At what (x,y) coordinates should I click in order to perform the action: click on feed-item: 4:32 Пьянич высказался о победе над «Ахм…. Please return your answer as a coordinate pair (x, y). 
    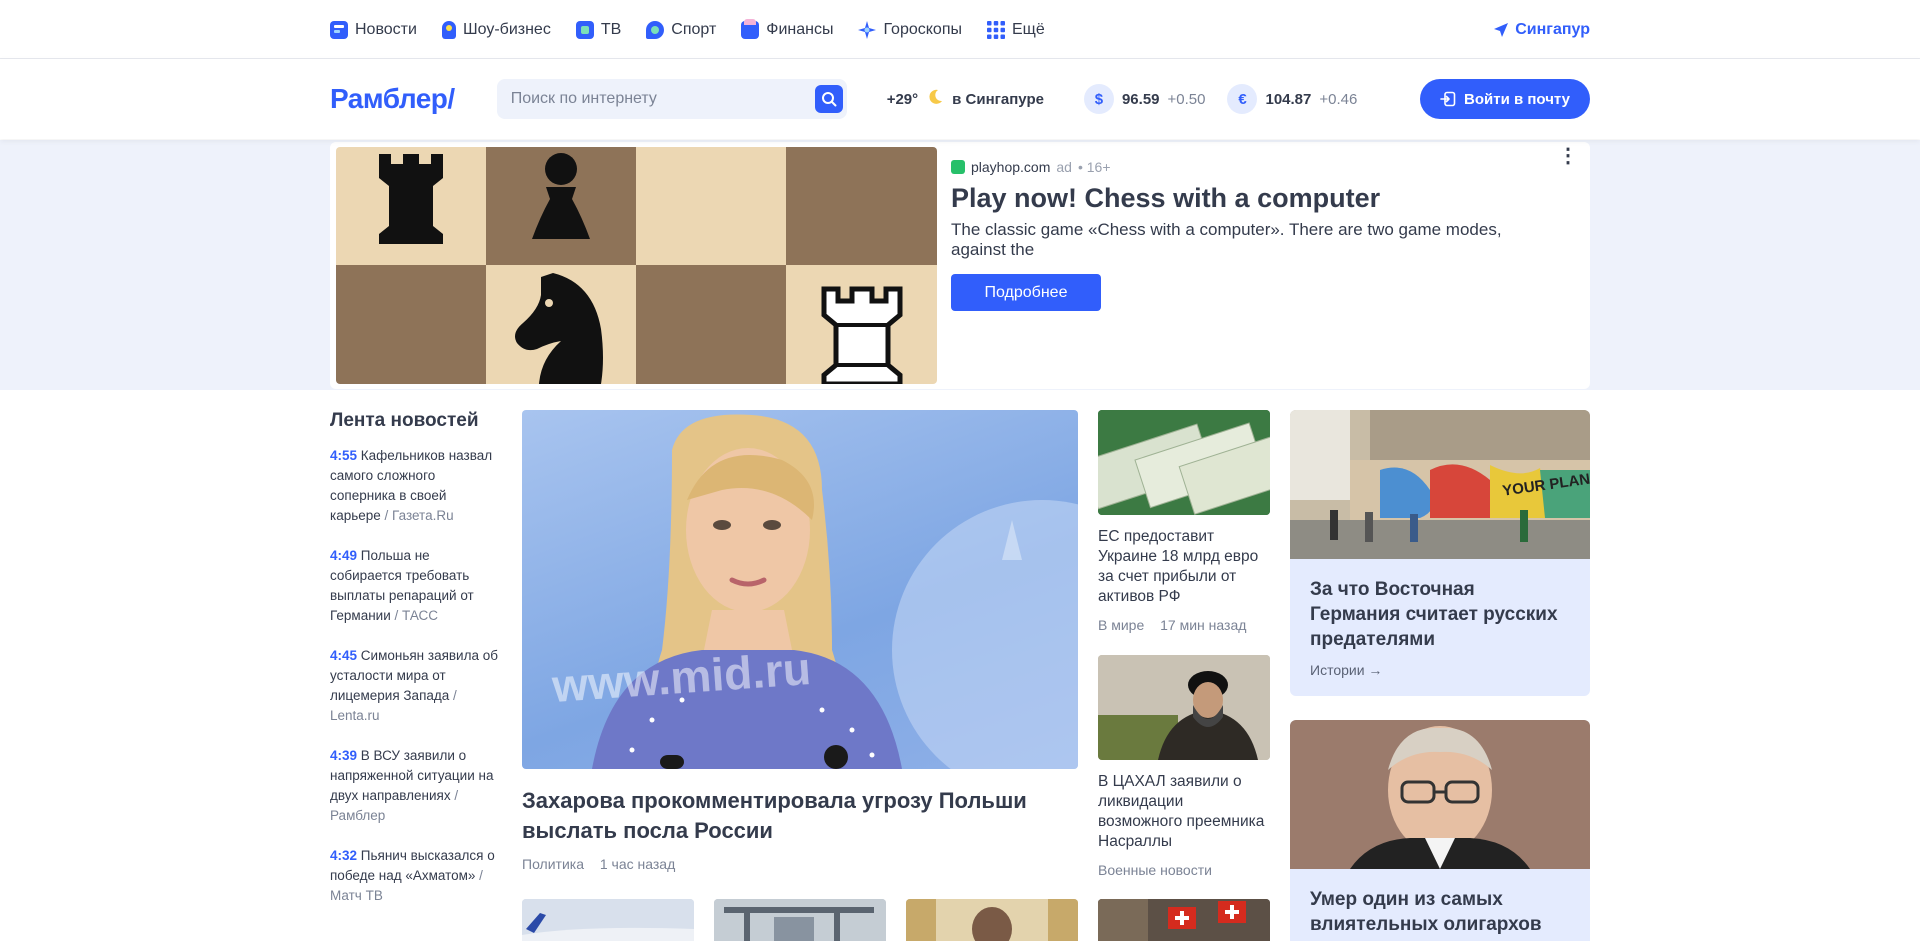
    Looking at the image, I should click on (415, 876).